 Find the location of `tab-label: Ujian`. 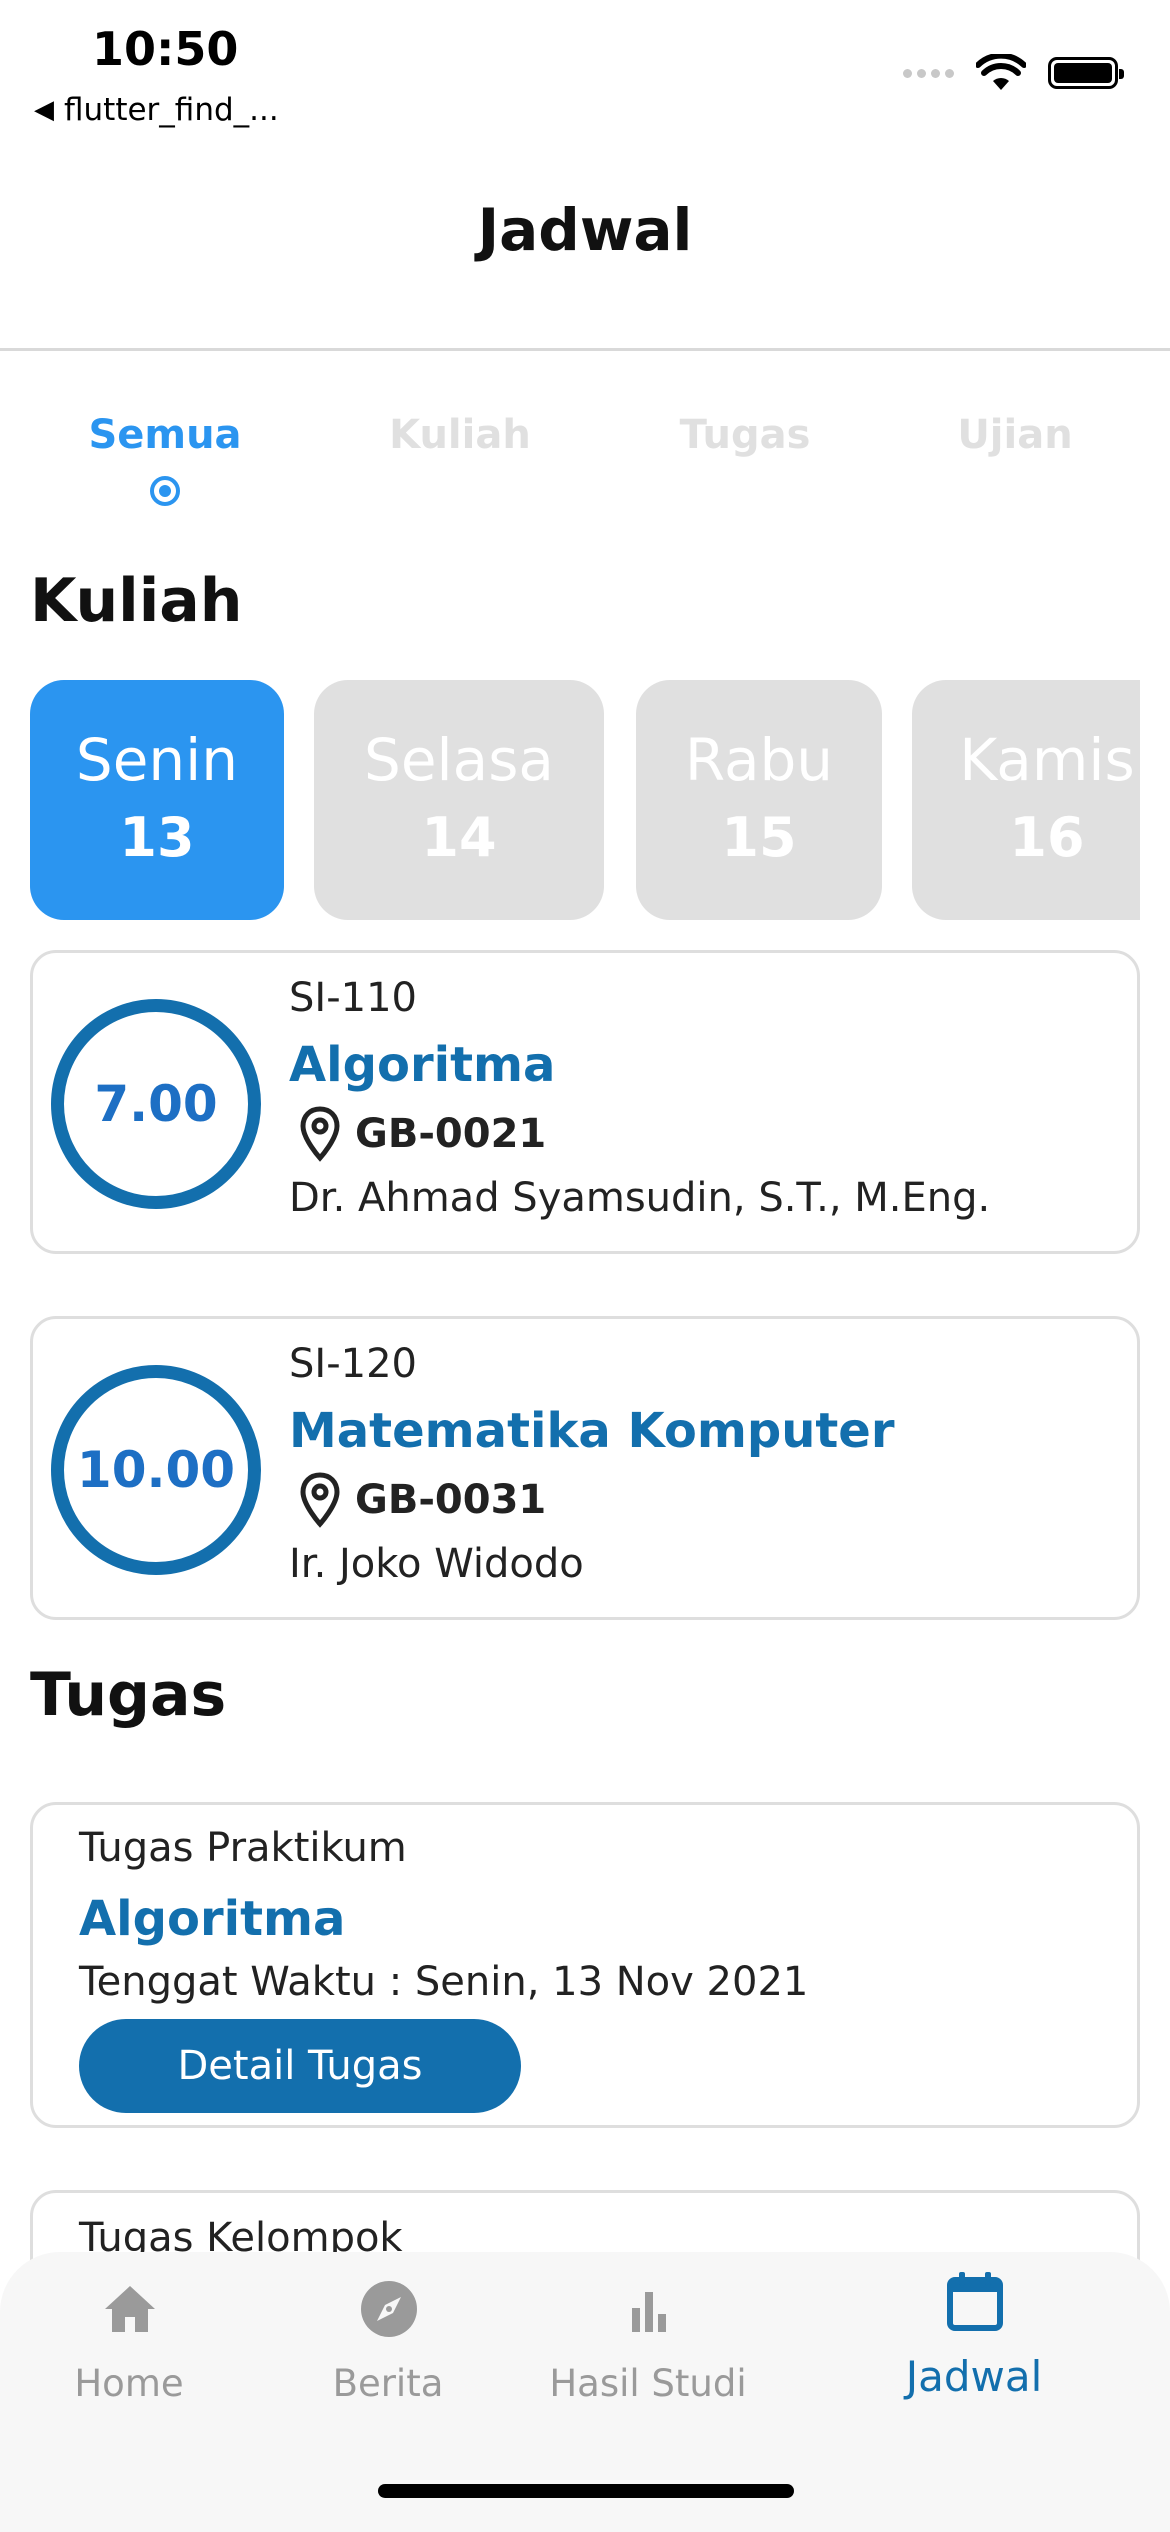

tab-label: Ujian is located at coordinates (1015, 435).